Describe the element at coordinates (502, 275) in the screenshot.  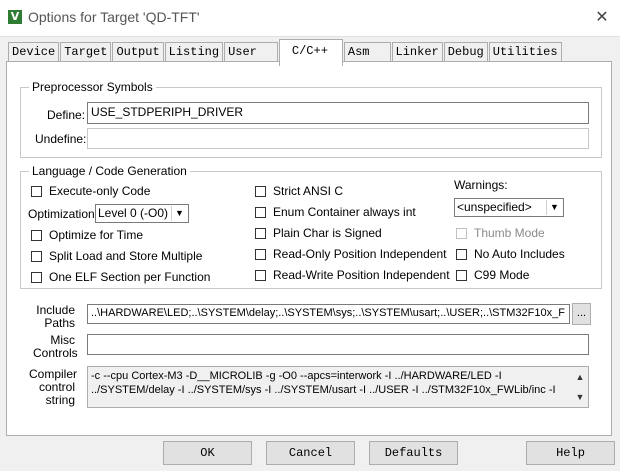
I see `c99-mode-label: C99 Mode` at that location.